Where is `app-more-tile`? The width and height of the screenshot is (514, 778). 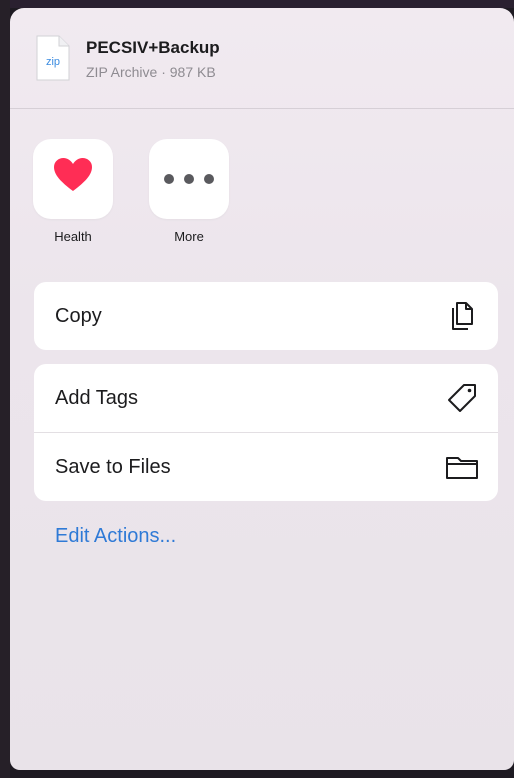 app-more-tile is located at coordinates (189, 179).